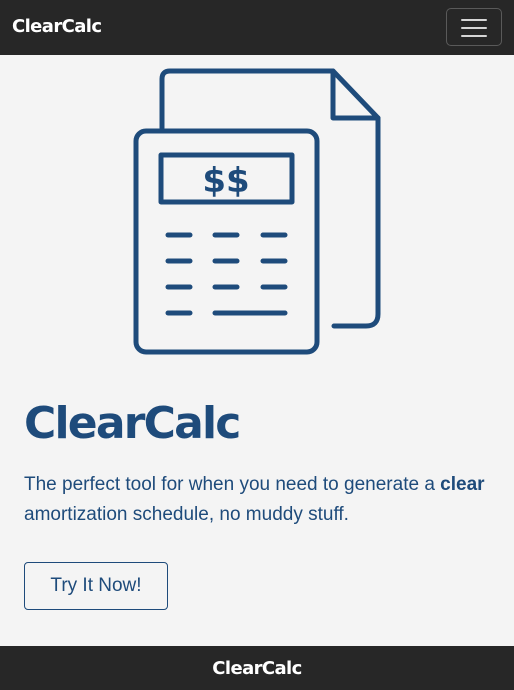  I want to click on top-navbar: ClearCalc, so click(257, 27).